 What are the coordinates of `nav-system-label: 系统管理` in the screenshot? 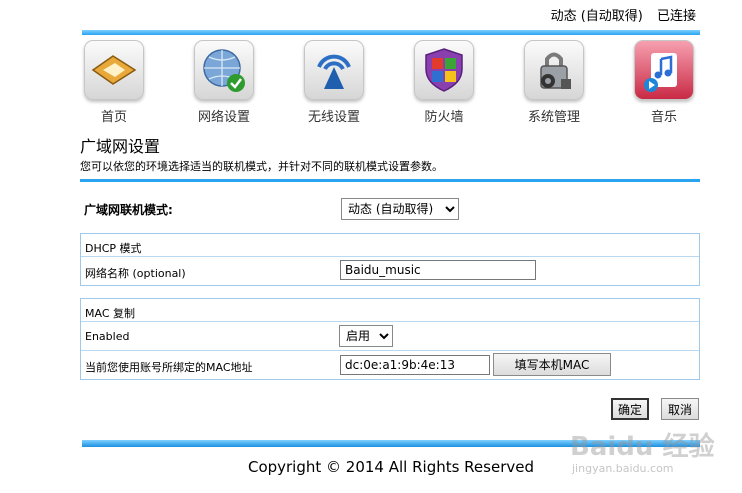 It's located at (553, 117).